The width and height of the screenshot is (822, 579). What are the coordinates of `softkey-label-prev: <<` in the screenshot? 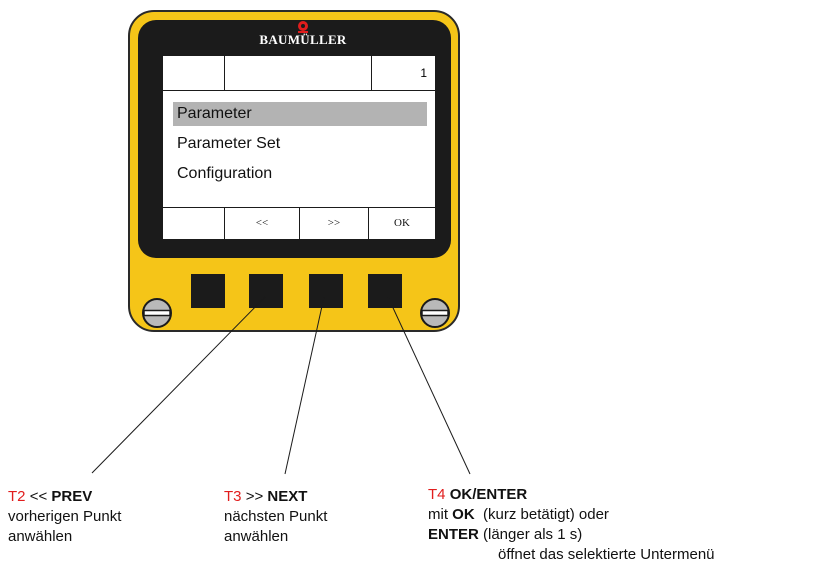 It's located at (262, 223).